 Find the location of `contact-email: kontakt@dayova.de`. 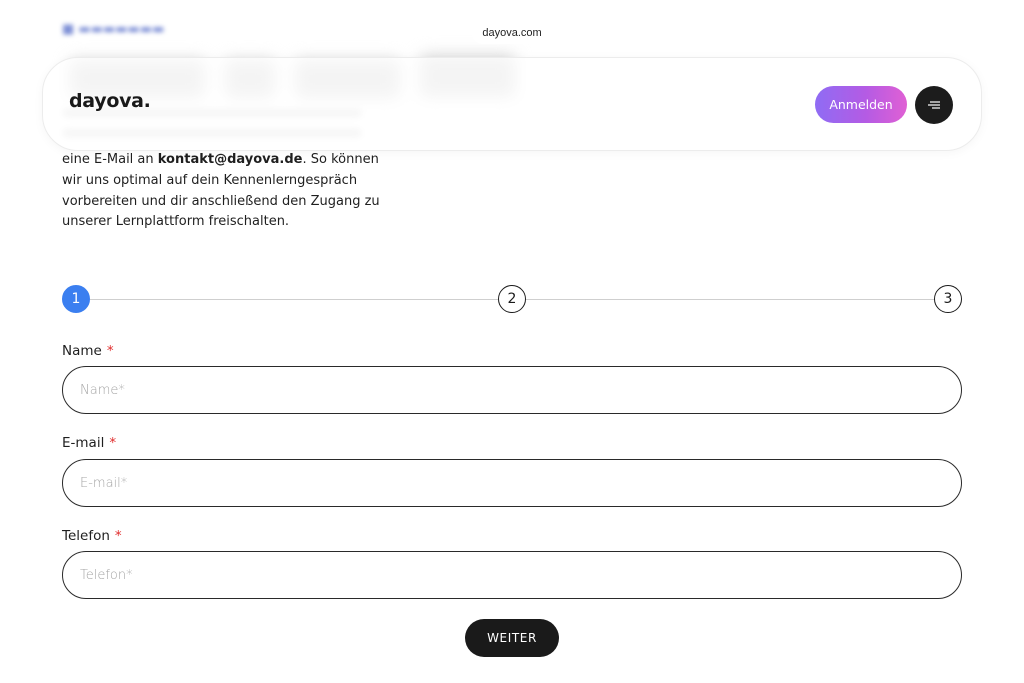

contact-email: kontakt@dayova.de is located at coordinates (230, 159).